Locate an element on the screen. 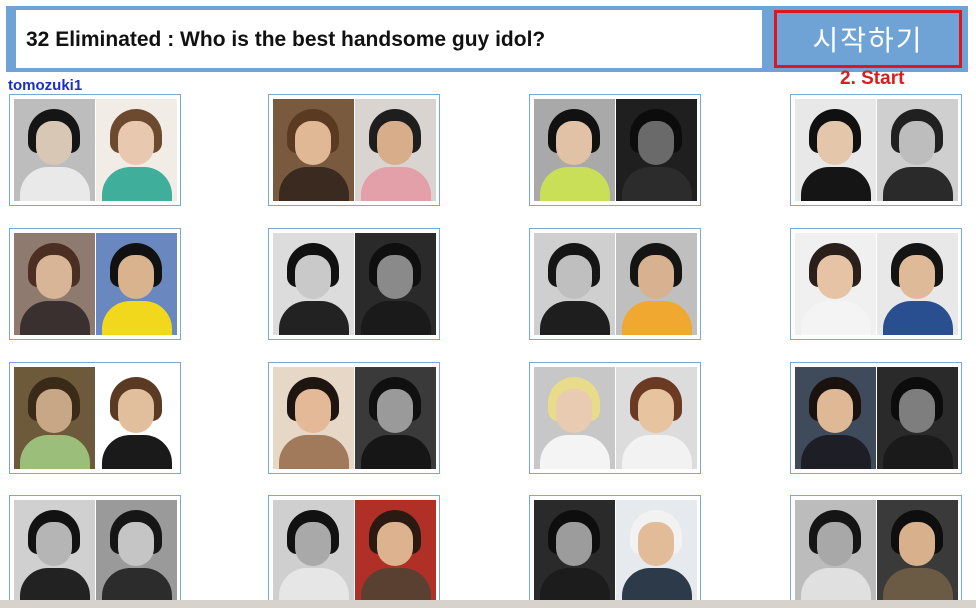 The width and height of the screenshot is (976, 608). start-button: 시작하기 is located at coordinates (868, 39).